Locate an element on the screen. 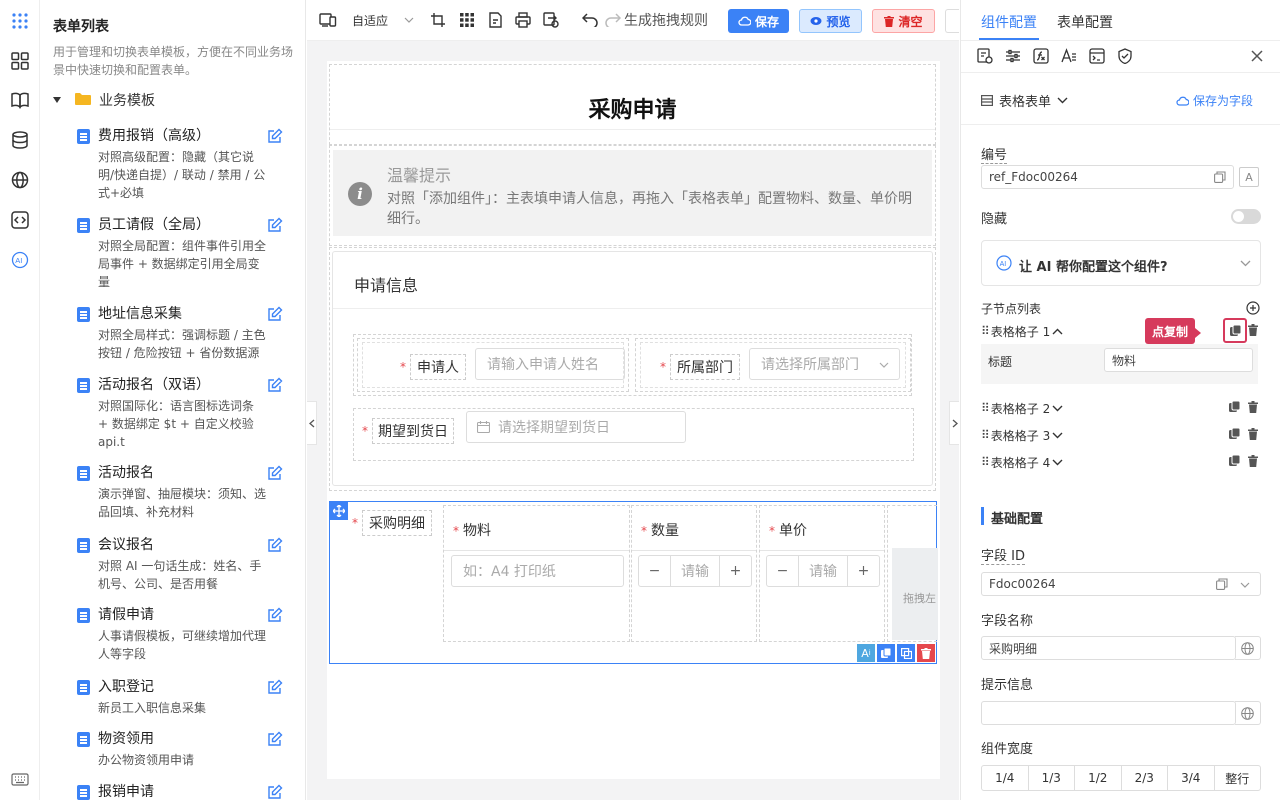 Image resolution: width=1280 pixels, height=800 pixels. ai-icon: AI is located at coordinates (20, 260).